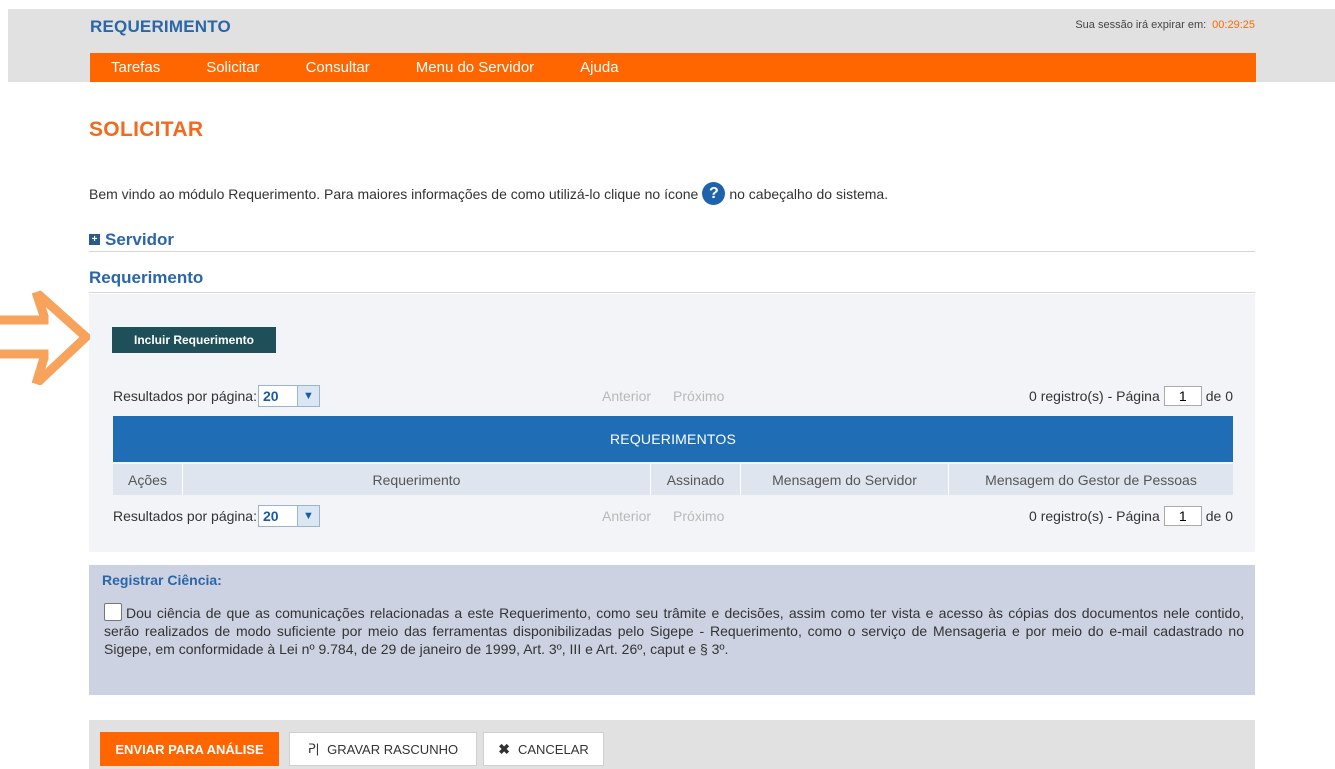  What do you see at coordinates (475, 67) in the screenshot?
I see `nav-item-menu-do-servidor: Menu do Servidor` at bounding box center [475, 67].